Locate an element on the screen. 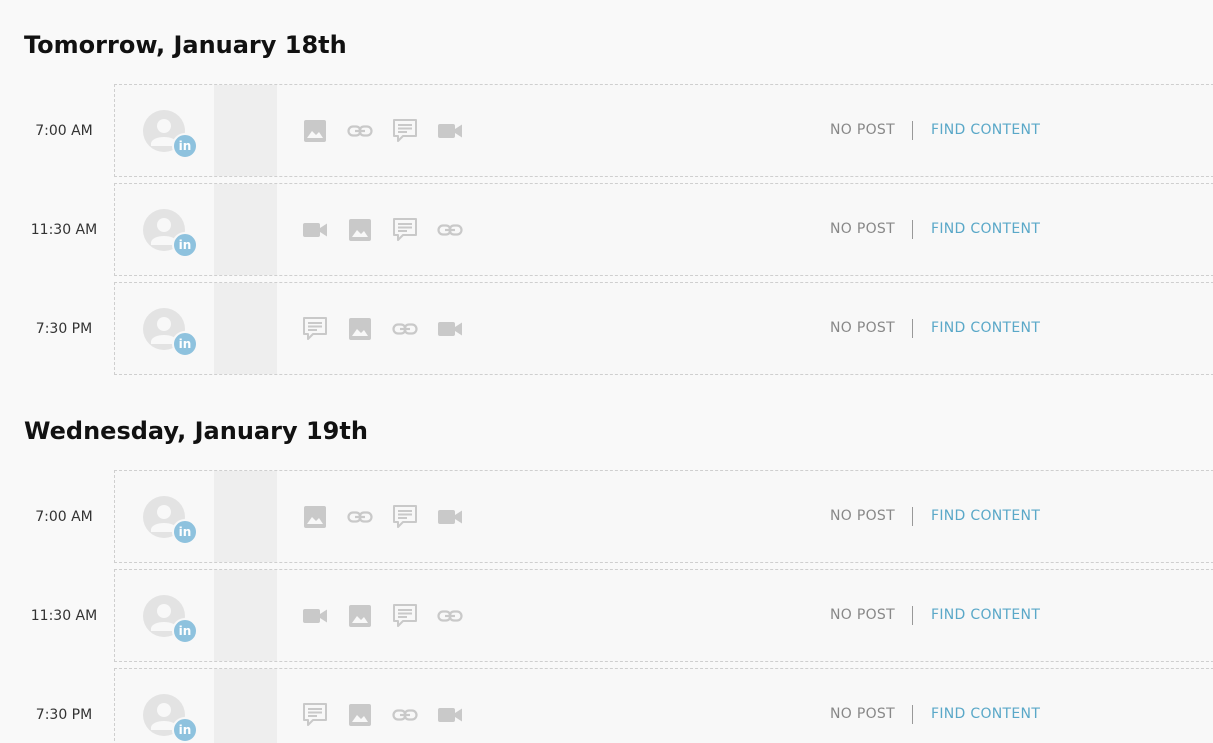 The height and width of the screenshot is (743, 1213). day-title: Tomorrow, January 18th is located at coordinates (185, 45).